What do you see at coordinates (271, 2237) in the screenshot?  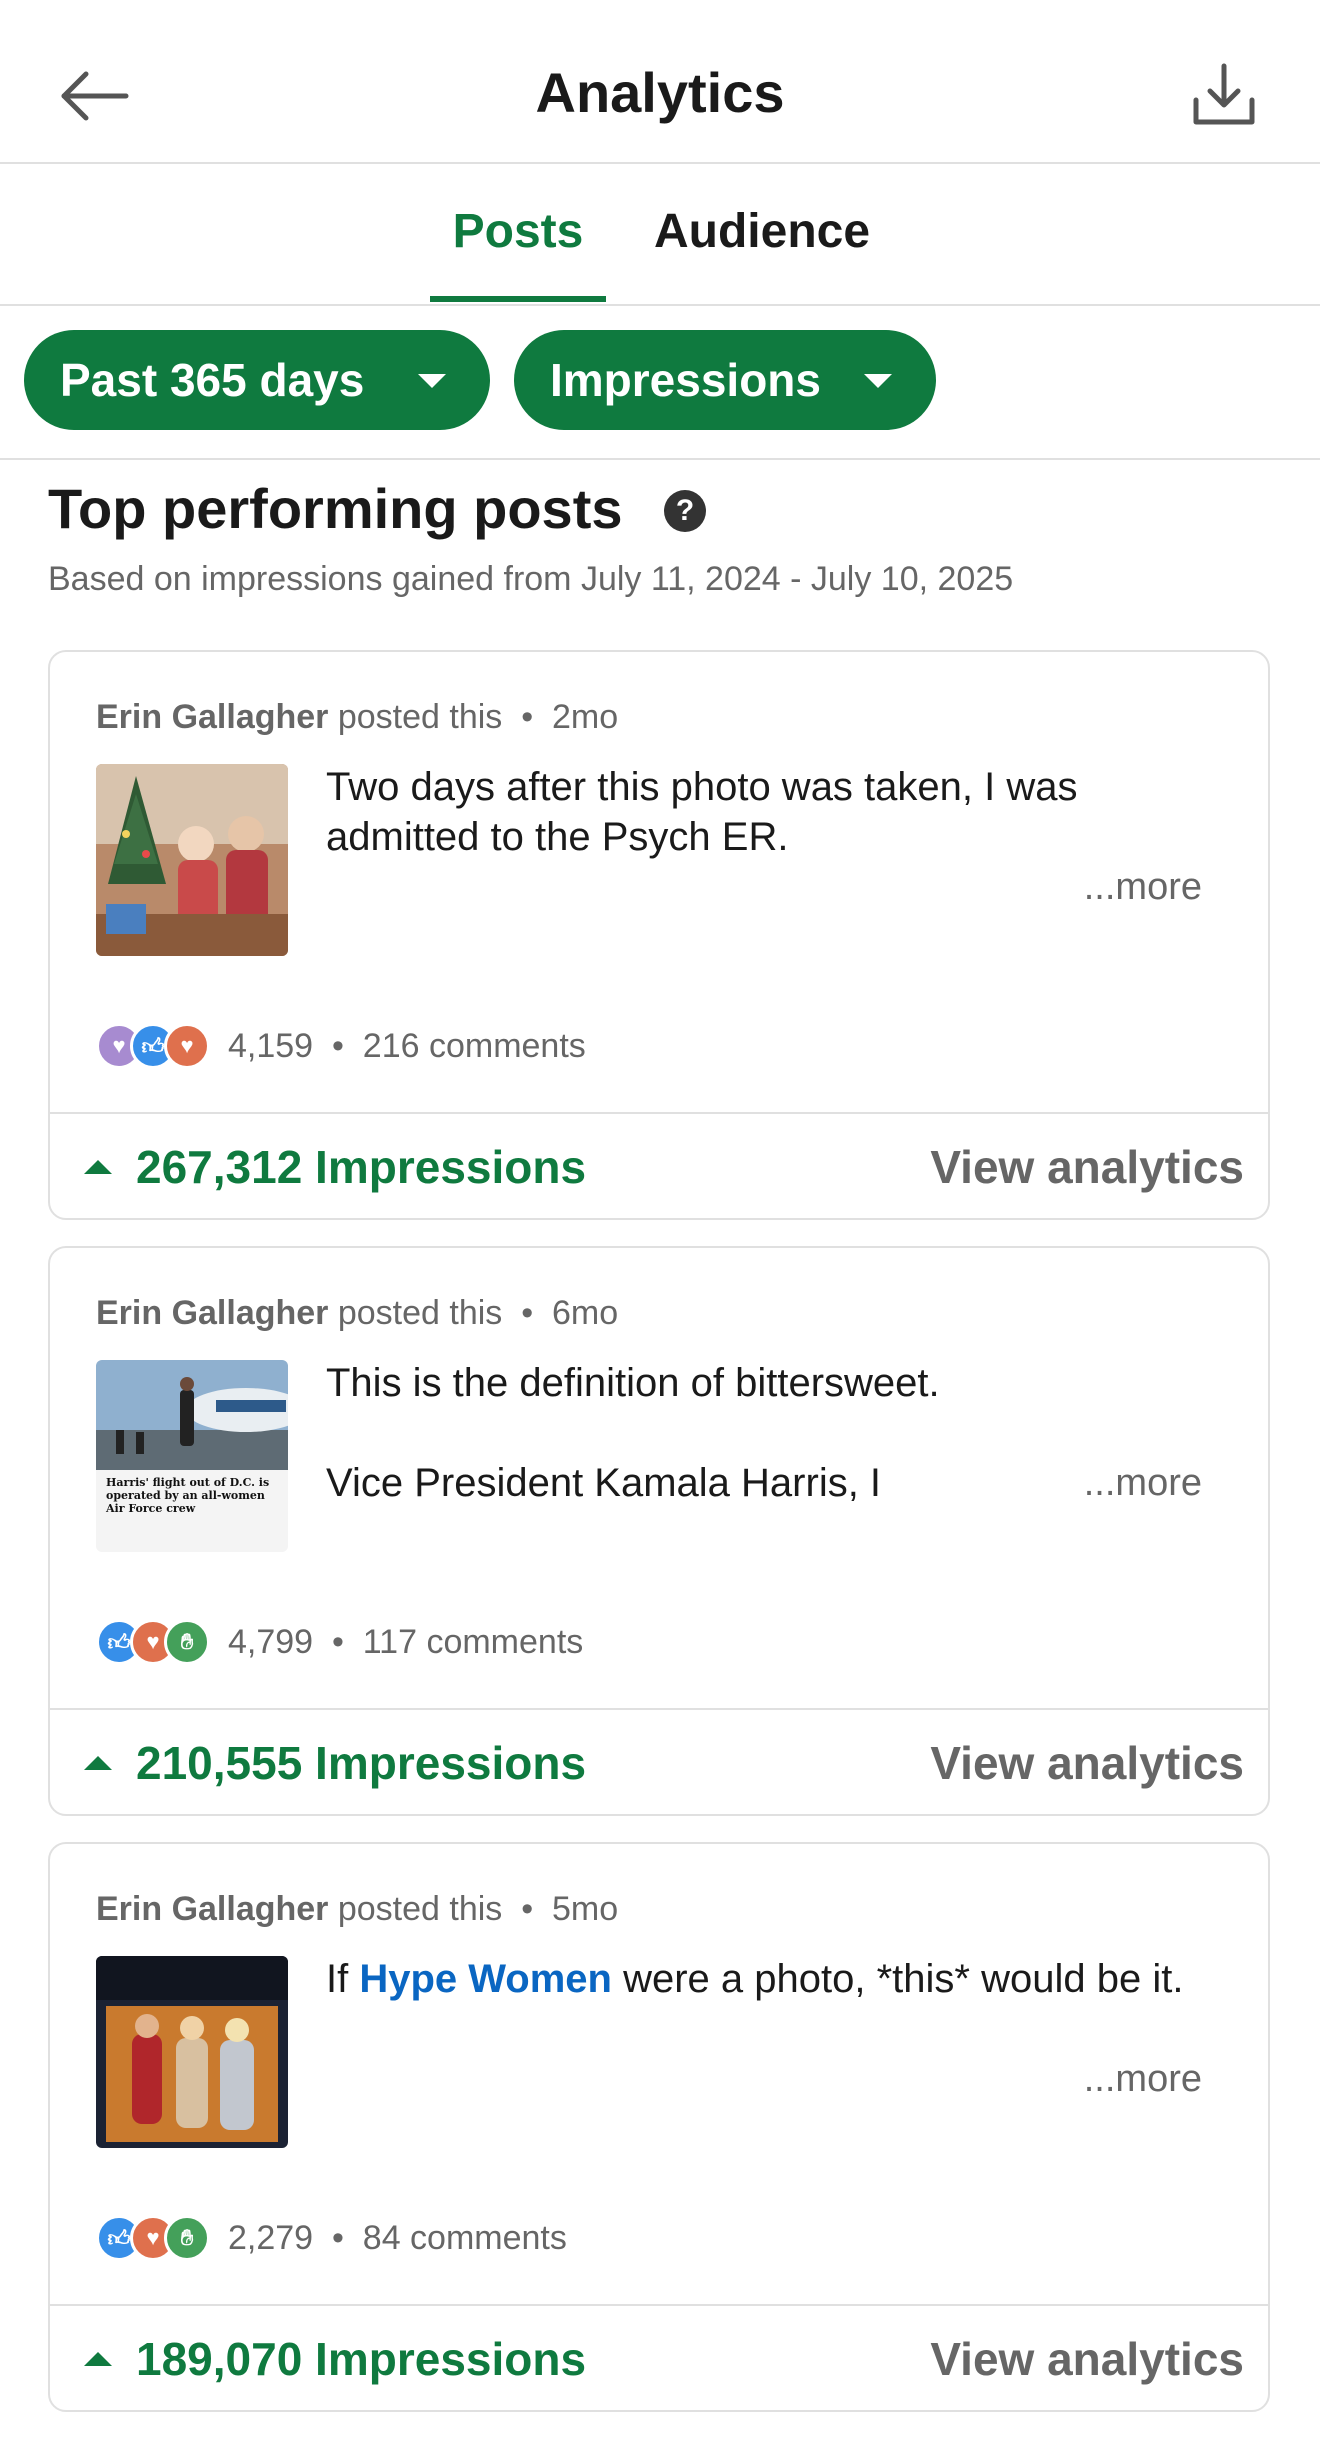 I see `reaction-count-value: 2,279` at bounding box center [271, 2237].